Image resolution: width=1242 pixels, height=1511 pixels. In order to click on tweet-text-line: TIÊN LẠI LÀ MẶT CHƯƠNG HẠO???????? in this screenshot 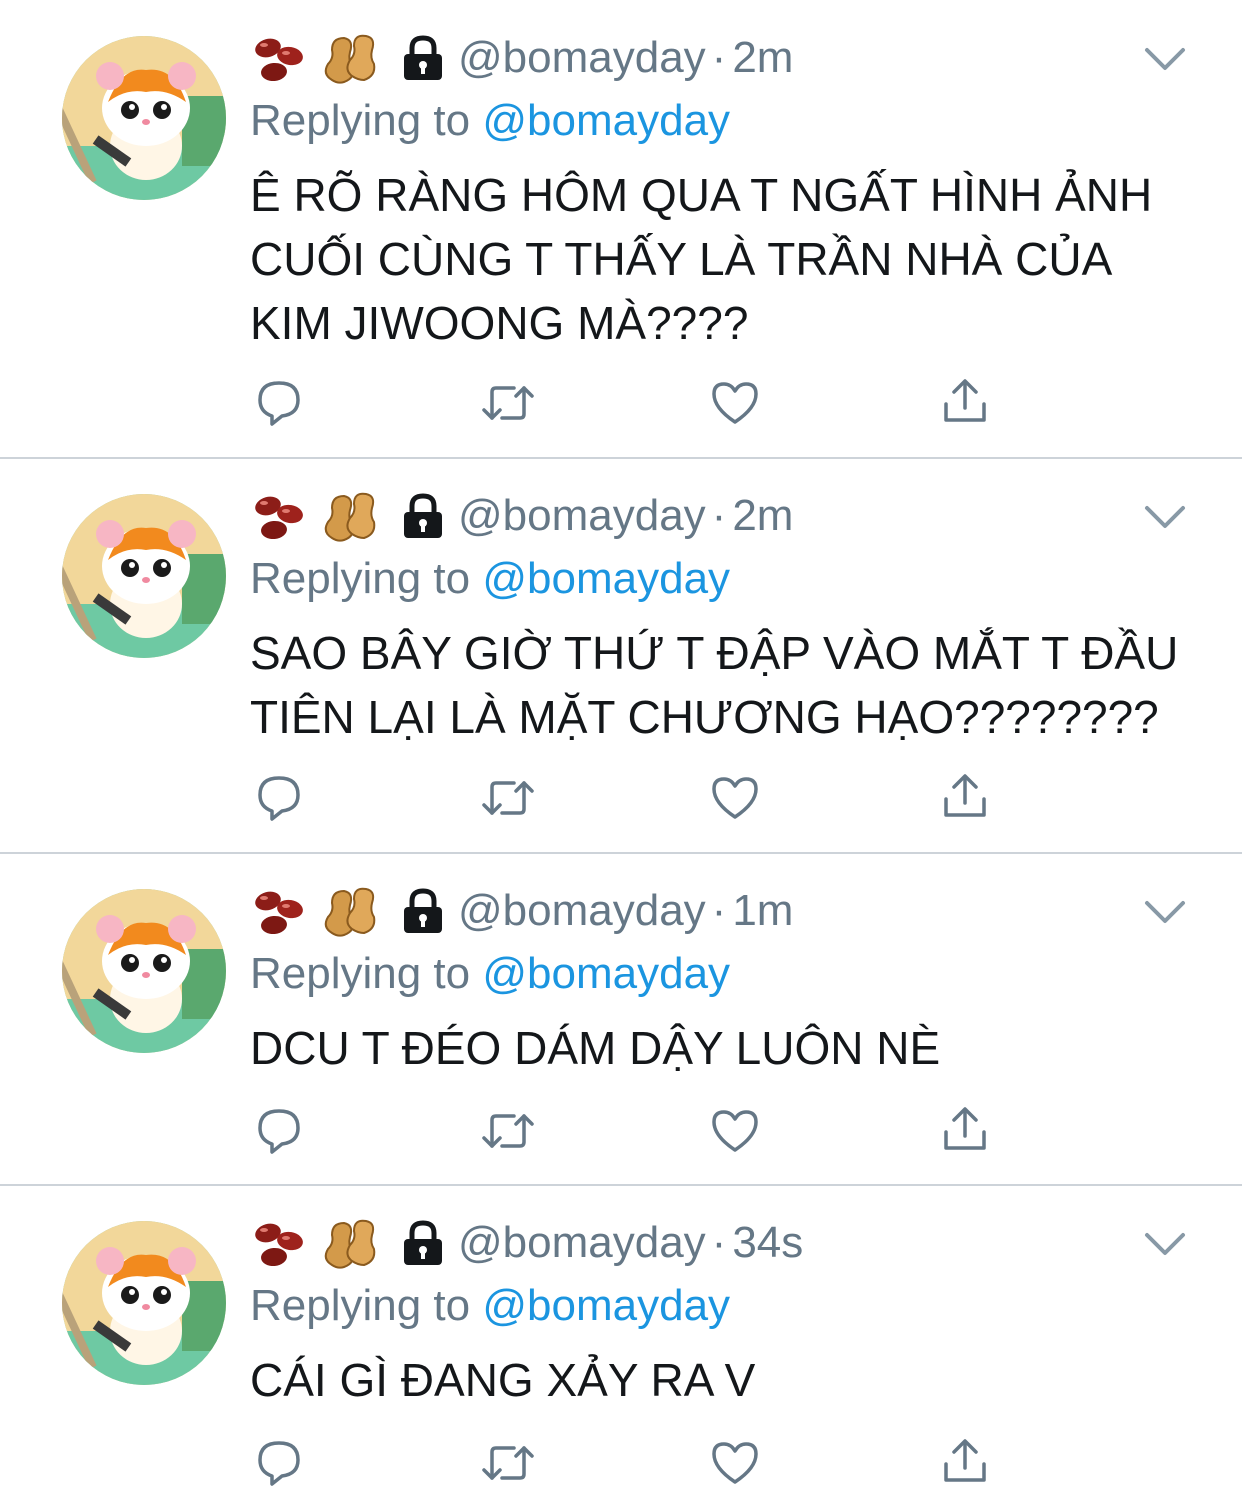, I will do `click(704, 717)`.